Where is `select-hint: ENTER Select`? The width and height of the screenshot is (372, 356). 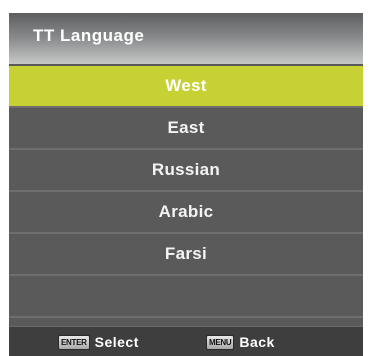
select-hint: ENTER Select is located at coordinates (98, 342).